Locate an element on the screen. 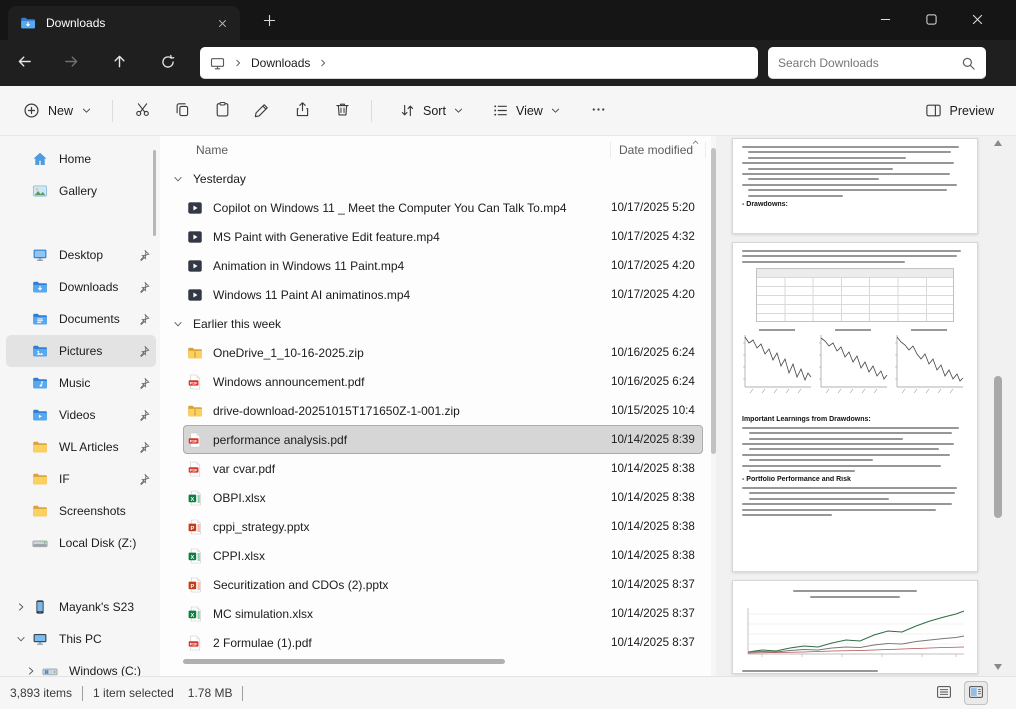 This screenshot has height=709, width=1016. sidebar-item-label: Gallery is located at coordinates (78, 191).